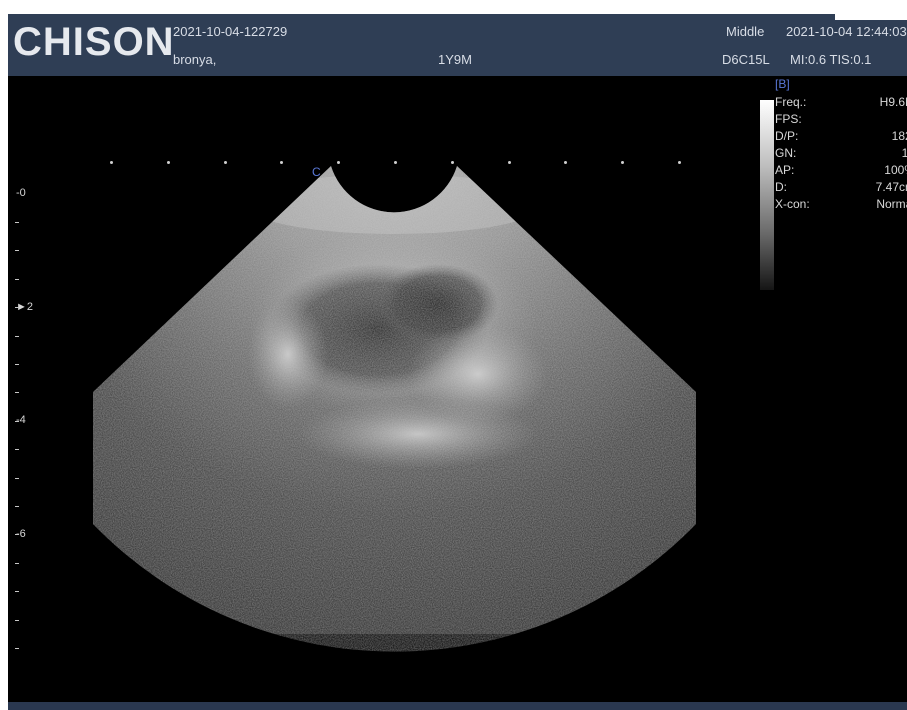 The height and width of the screenshot is (710, 907). Describe the element at coordinates (904, 153) in the screenshot. I see `param-value: 19` at that location.